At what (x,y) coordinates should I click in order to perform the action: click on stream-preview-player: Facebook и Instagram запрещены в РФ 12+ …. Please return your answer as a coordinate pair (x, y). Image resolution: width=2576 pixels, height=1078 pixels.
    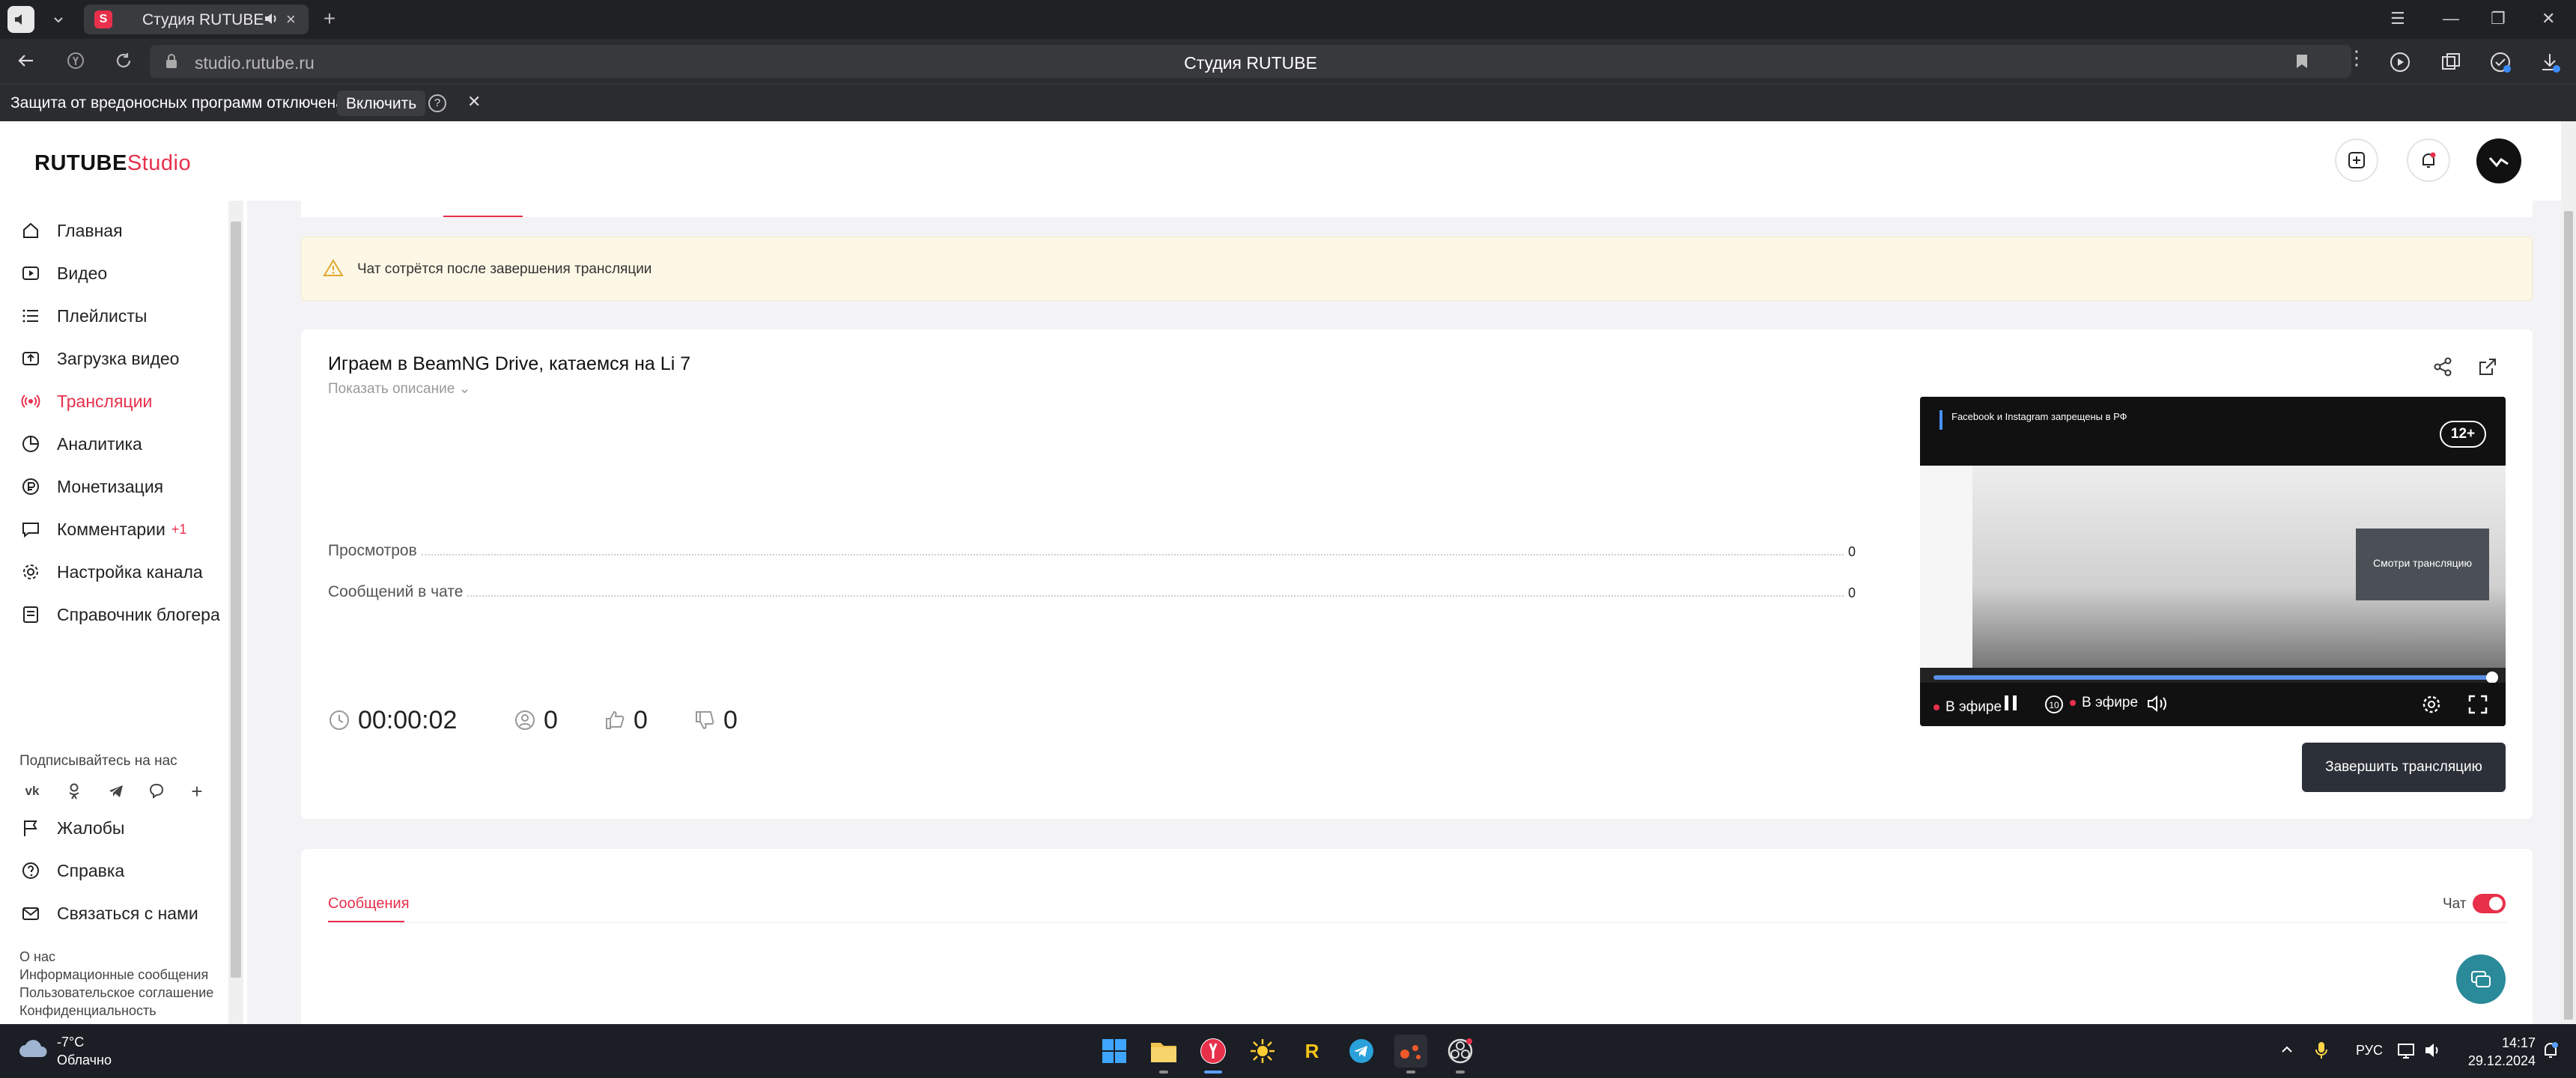
    Looking at the image, I should click on (2213, 561).